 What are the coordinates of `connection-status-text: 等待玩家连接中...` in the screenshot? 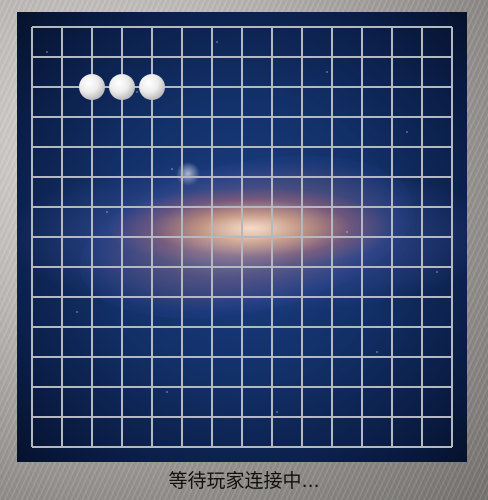 It's located at (244, 481).